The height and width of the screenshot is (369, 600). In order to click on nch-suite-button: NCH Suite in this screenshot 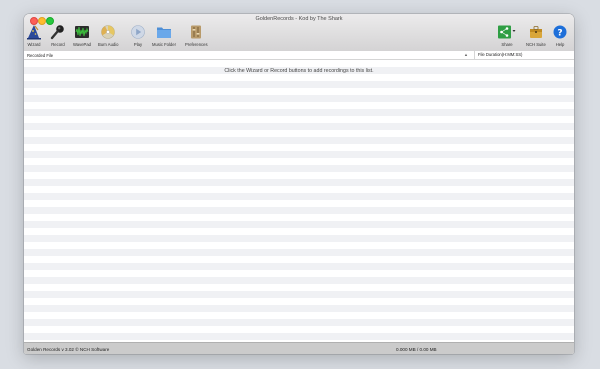, I will do `click(536, 37)`.